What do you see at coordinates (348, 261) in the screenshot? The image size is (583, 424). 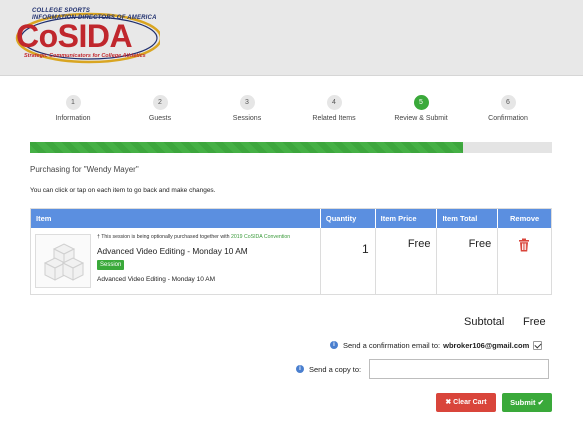 I see `quantity-cell: 1` at bounding box center [348, 261].